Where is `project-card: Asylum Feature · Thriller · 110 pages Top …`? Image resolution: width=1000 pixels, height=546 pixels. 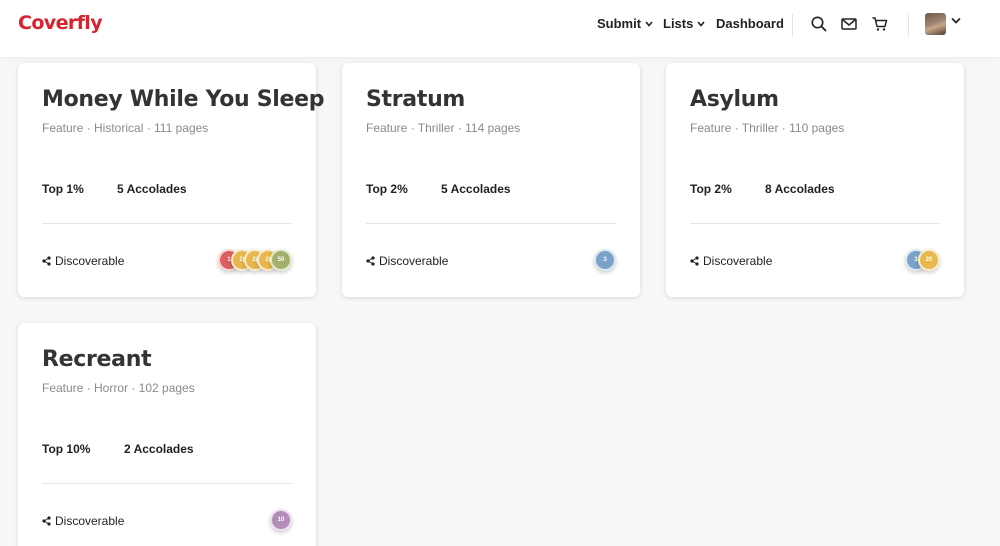
project-card: Asylum Feature · Thriller · 110 pages Top … is located at coordinates (815, 180).